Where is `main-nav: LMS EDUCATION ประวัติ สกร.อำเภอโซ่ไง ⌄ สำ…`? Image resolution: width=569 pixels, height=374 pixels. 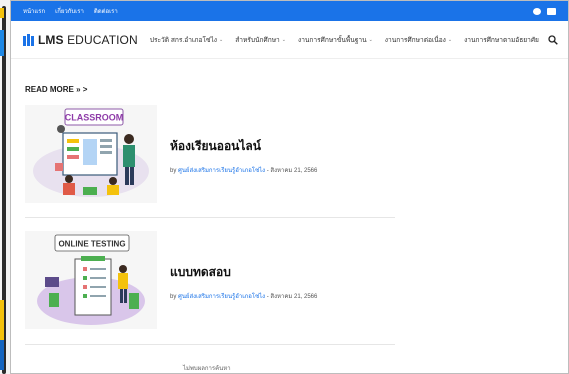
main-nav: LMS EDUCATION ประวัติ สกร.อำเภอโซ่ไง ⌄ สำ… is located at coordinates (289, 40).